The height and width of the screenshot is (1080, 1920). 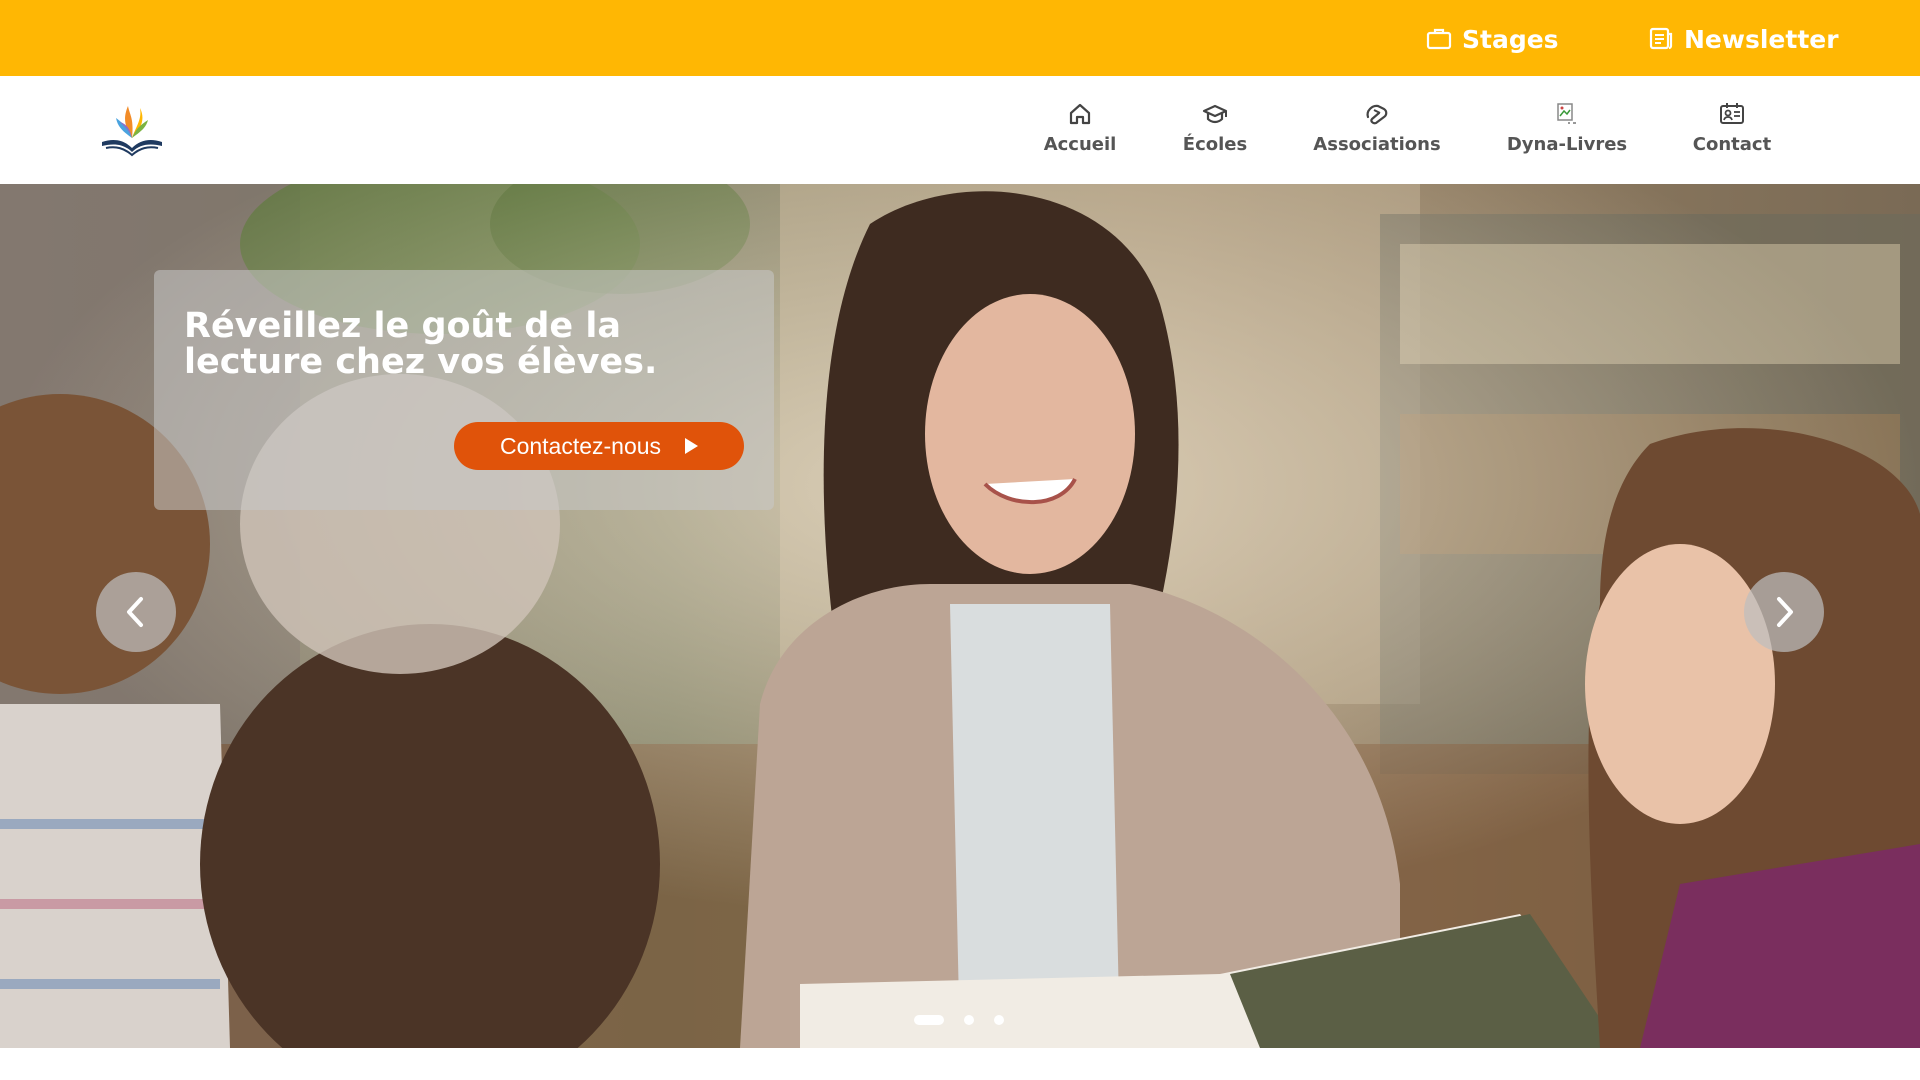 I want to click on graduation-cap-icon, so click(x=1215, y=114).